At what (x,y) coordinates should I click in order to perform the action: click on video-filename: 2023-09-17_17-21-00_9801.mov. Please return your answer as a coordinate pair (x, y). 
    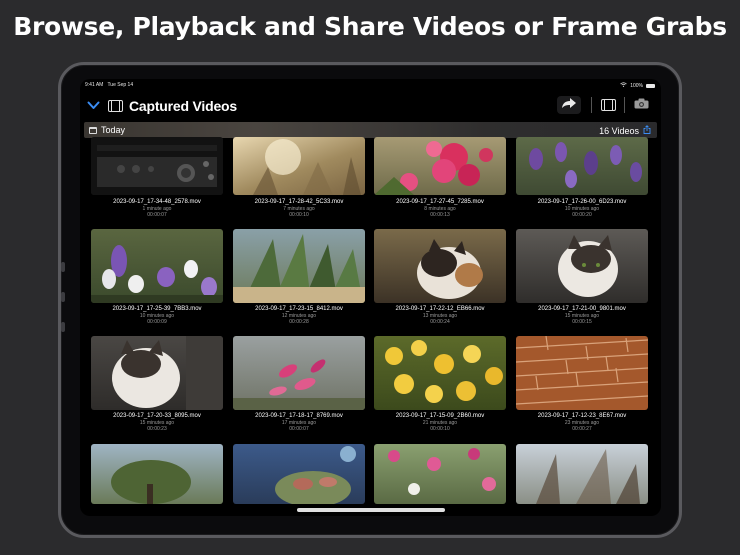
    Looking at the image, I should click on (582, 309).